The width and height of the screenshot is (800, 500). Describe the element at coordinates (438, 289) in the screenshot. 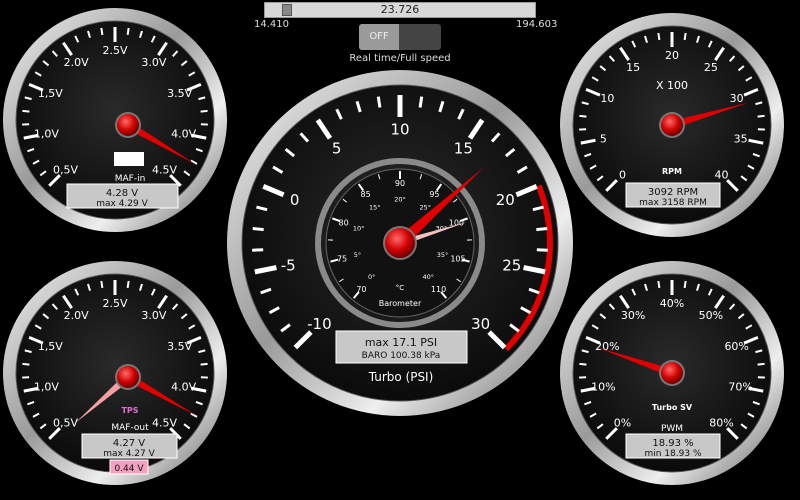

I see `barometer-tick-label: 110` at that location.